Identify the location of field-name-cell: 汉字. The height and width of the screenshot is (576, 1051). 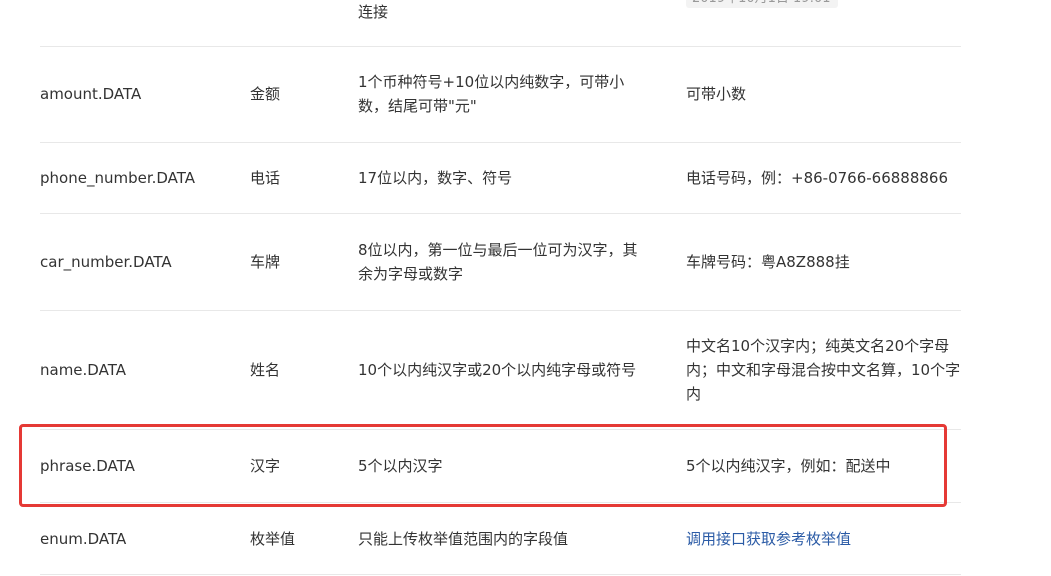
(295, 466).